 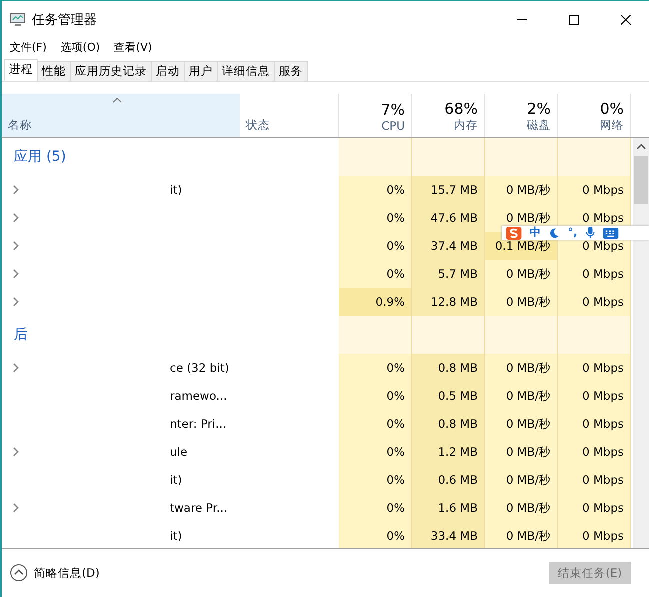 I want to click on column-header: 名称, so click(x=121, y=115).